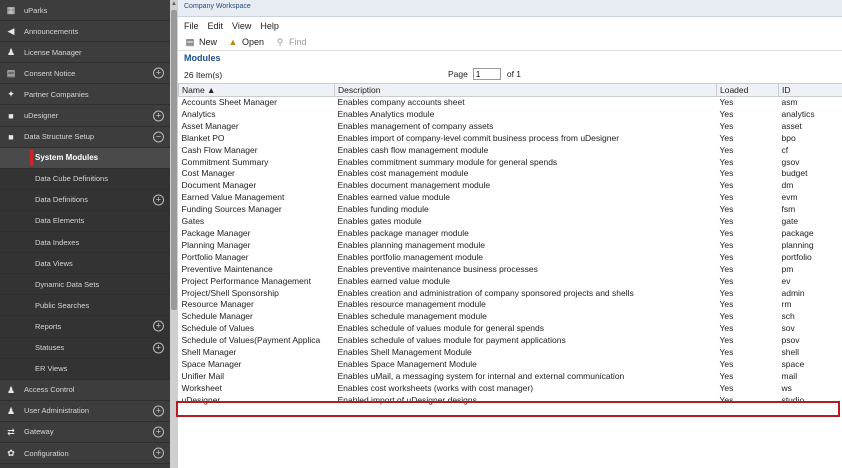 This screenshot has width=842, height=468. Describe the element at coordinates (51, 369) in the screenshot. I see `sidebar-item-label: ER Views` at that location.